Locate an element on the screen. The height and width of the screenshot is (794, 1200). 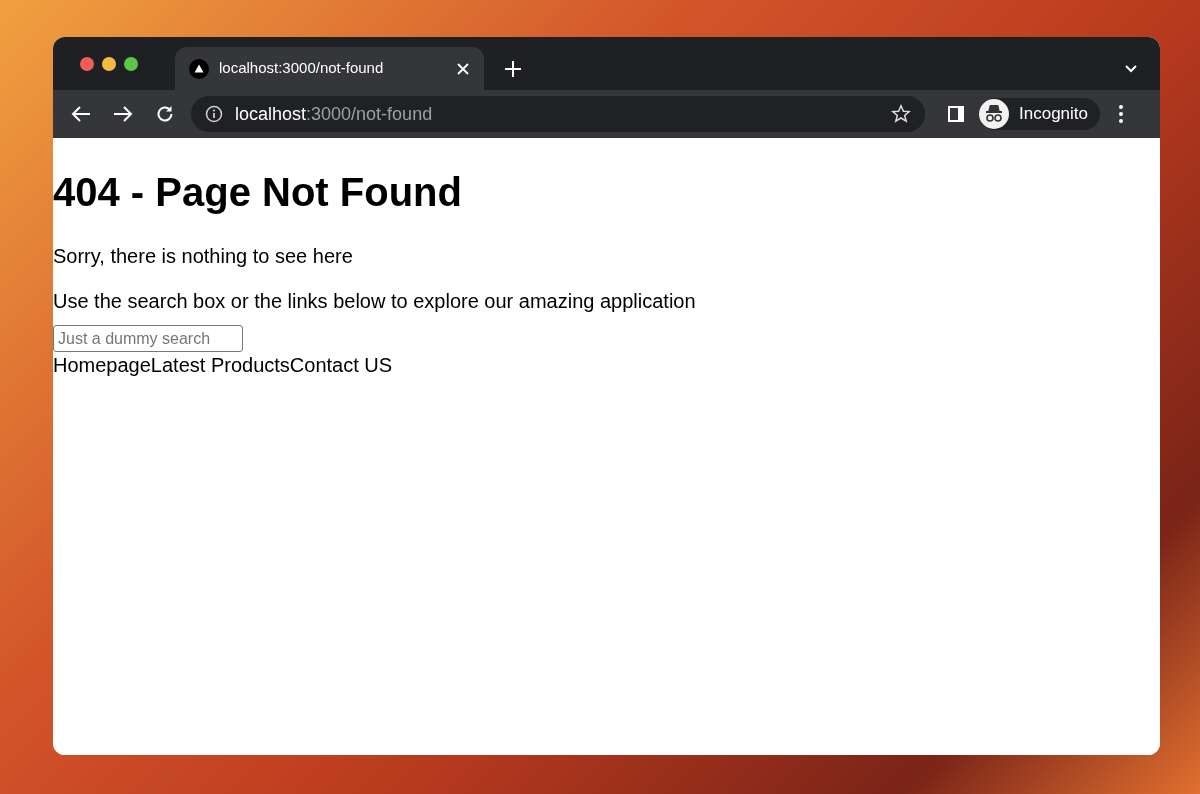
url-text: localhost:3000/not-found is located at coordinates (334, 114).